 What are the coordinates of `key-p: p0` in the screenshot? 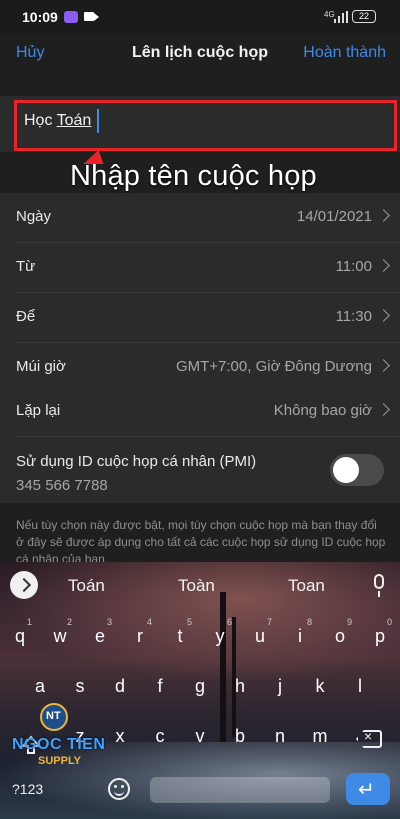 It's located at (380, 636).